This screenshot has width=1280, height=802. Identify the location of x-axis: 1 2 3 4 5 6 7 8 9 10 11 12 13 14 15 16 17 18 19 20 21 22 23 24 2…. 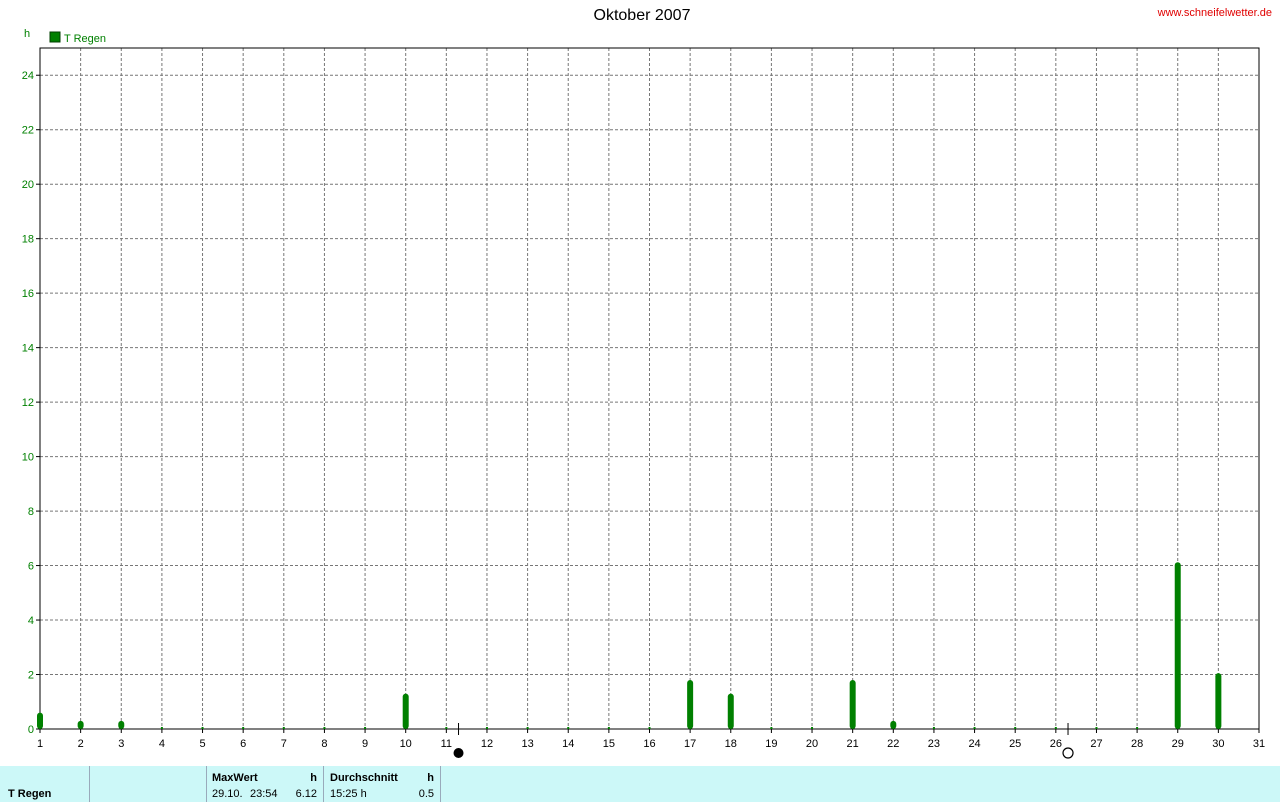
(651, 739).